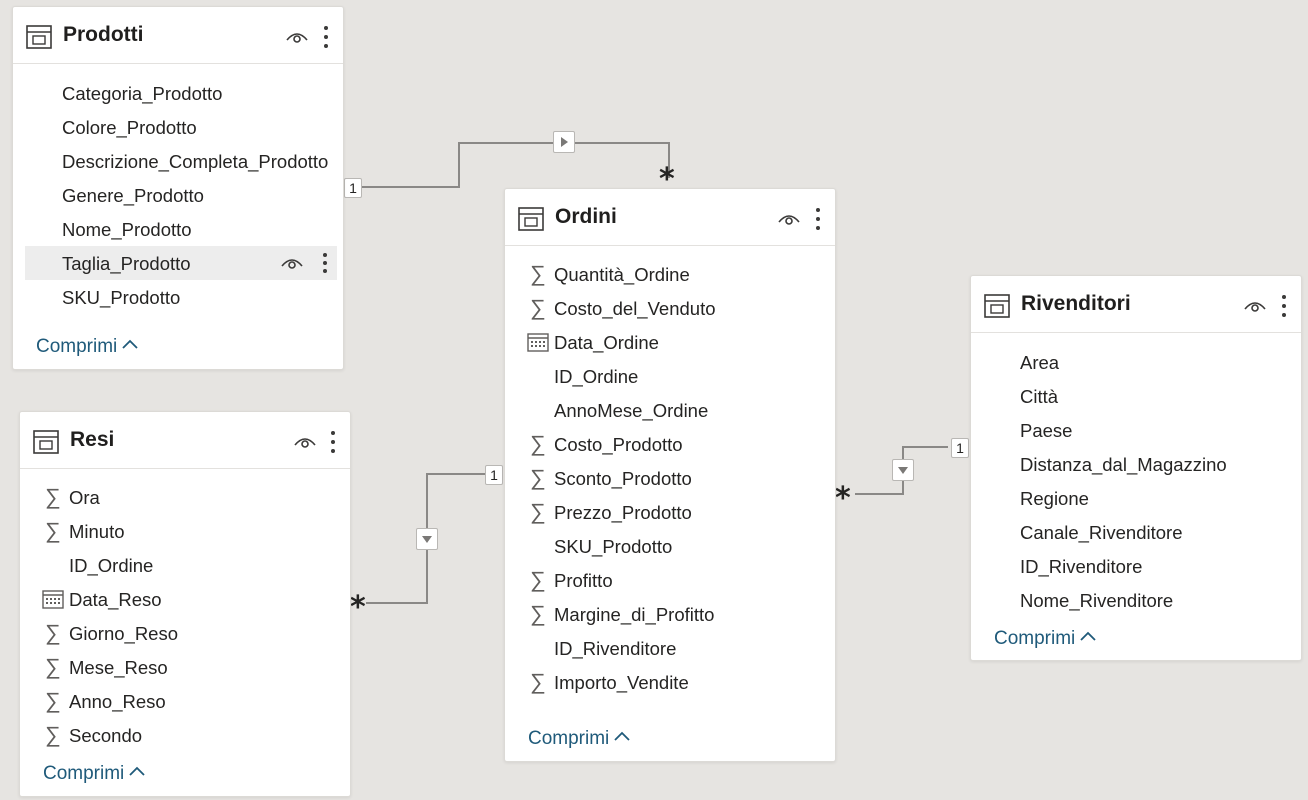 The height and width of the screenshot is (800, 1308). What do you see at coordinates (92, 439) in the screenshot?
I see `table-title: Resi` at bounding box center [92, 439].